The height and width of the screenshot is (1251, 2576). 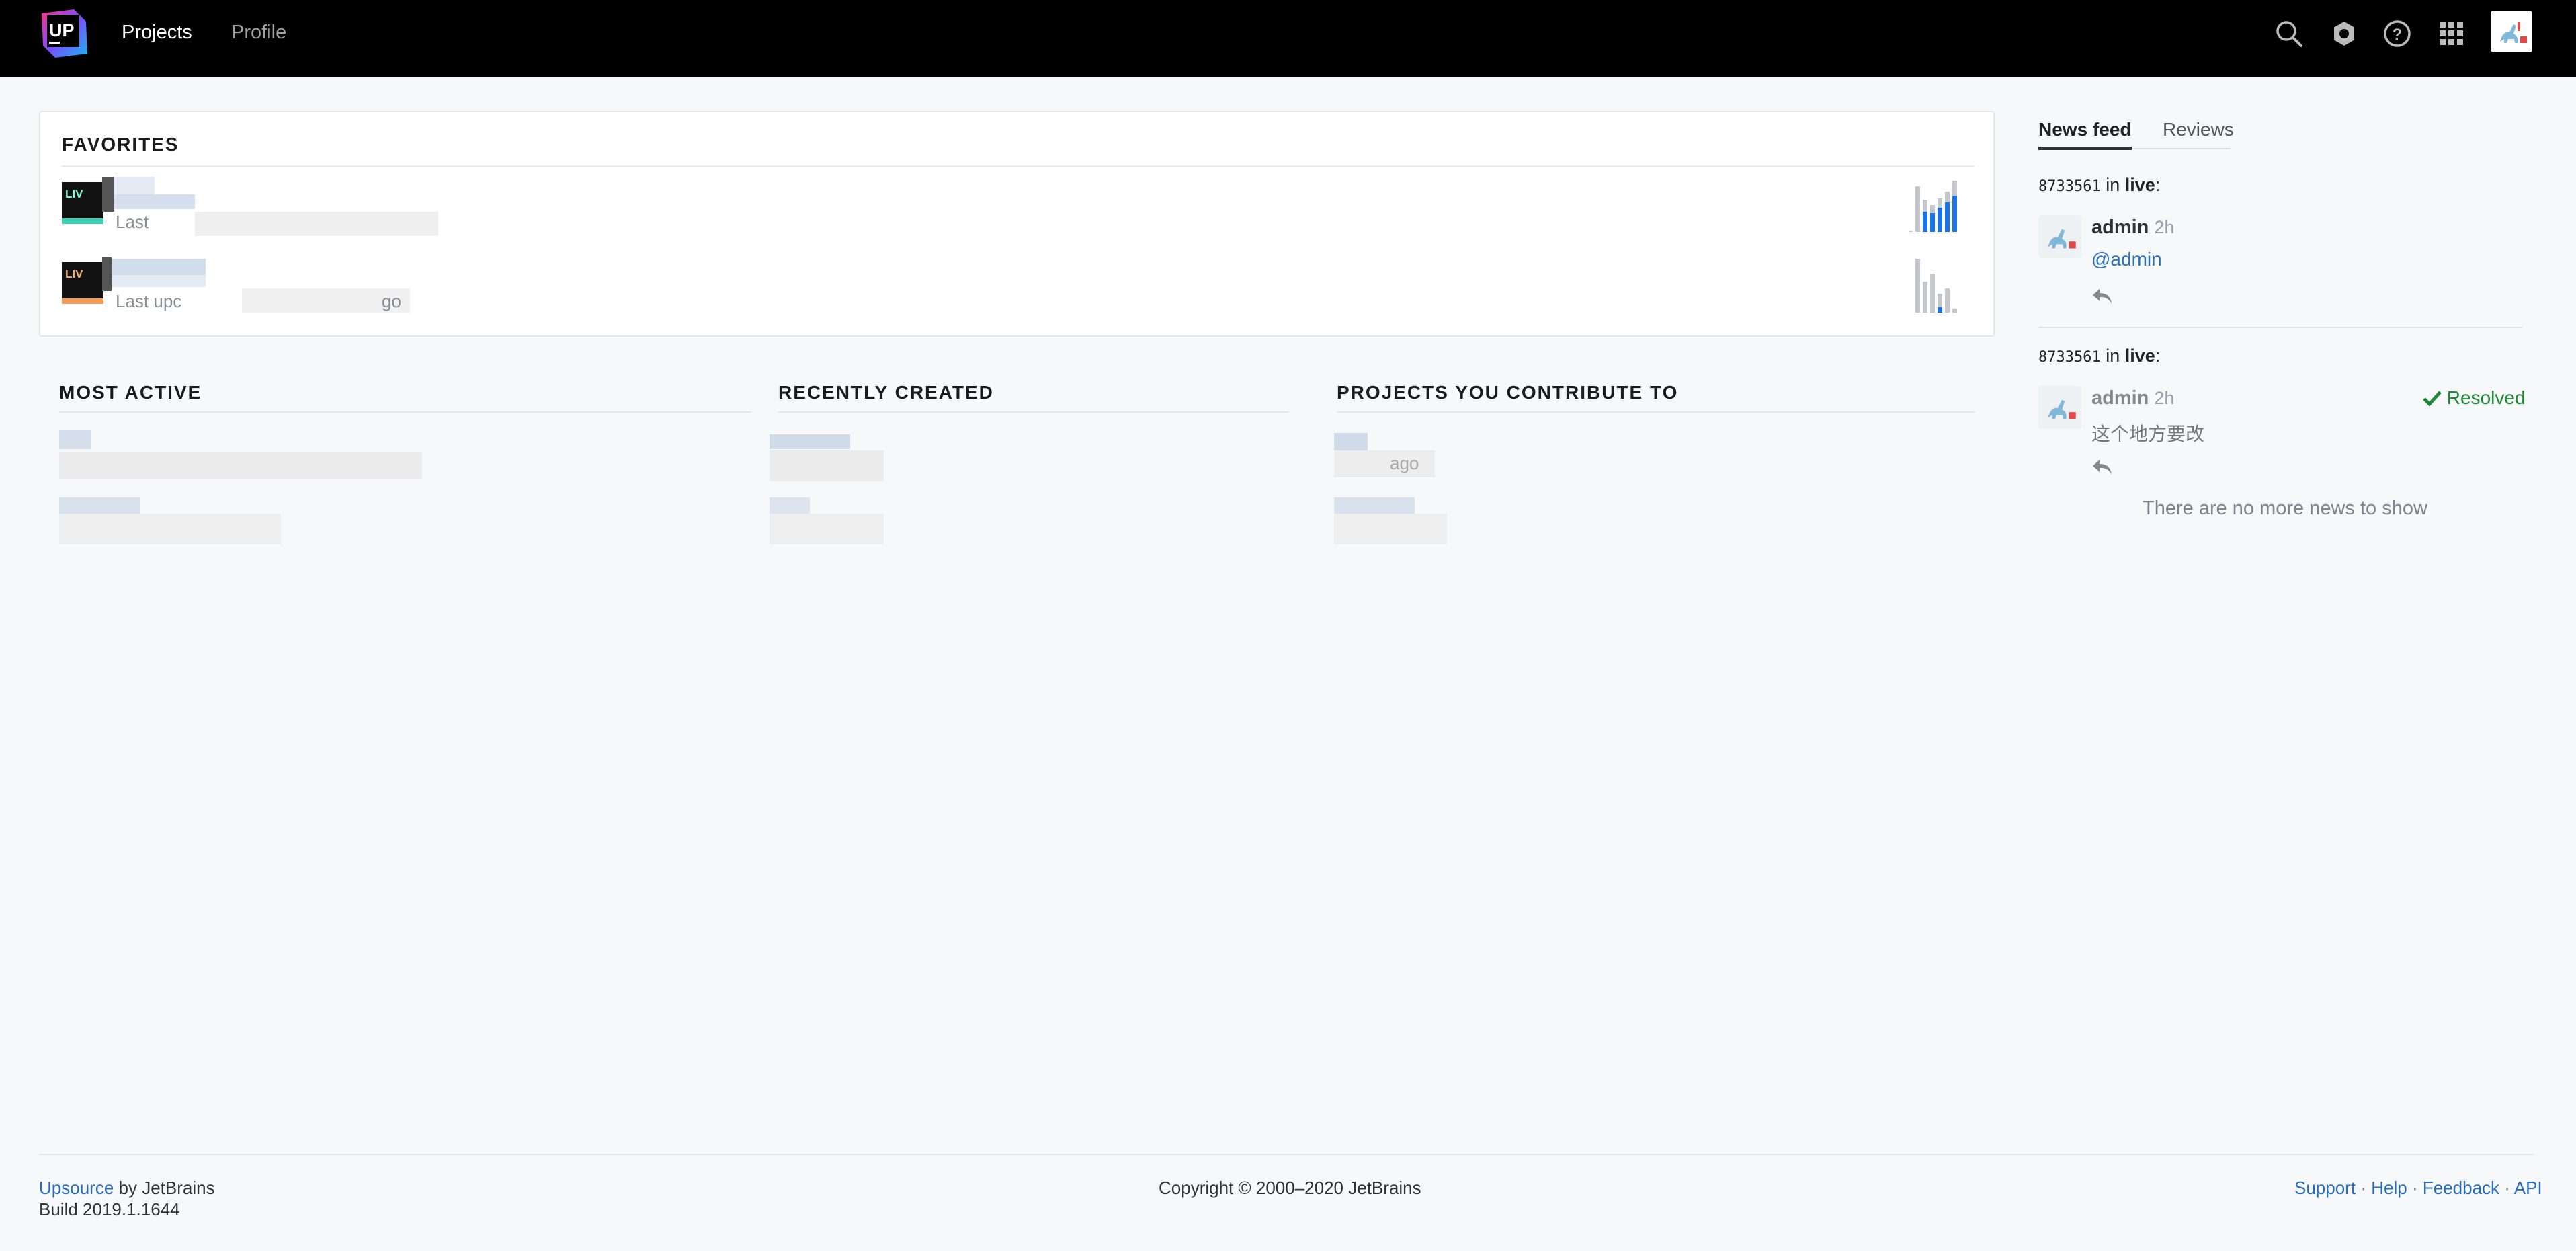 I want to click on recently-created-title: RECENTLY CREATED, so click(x=886, y=392).